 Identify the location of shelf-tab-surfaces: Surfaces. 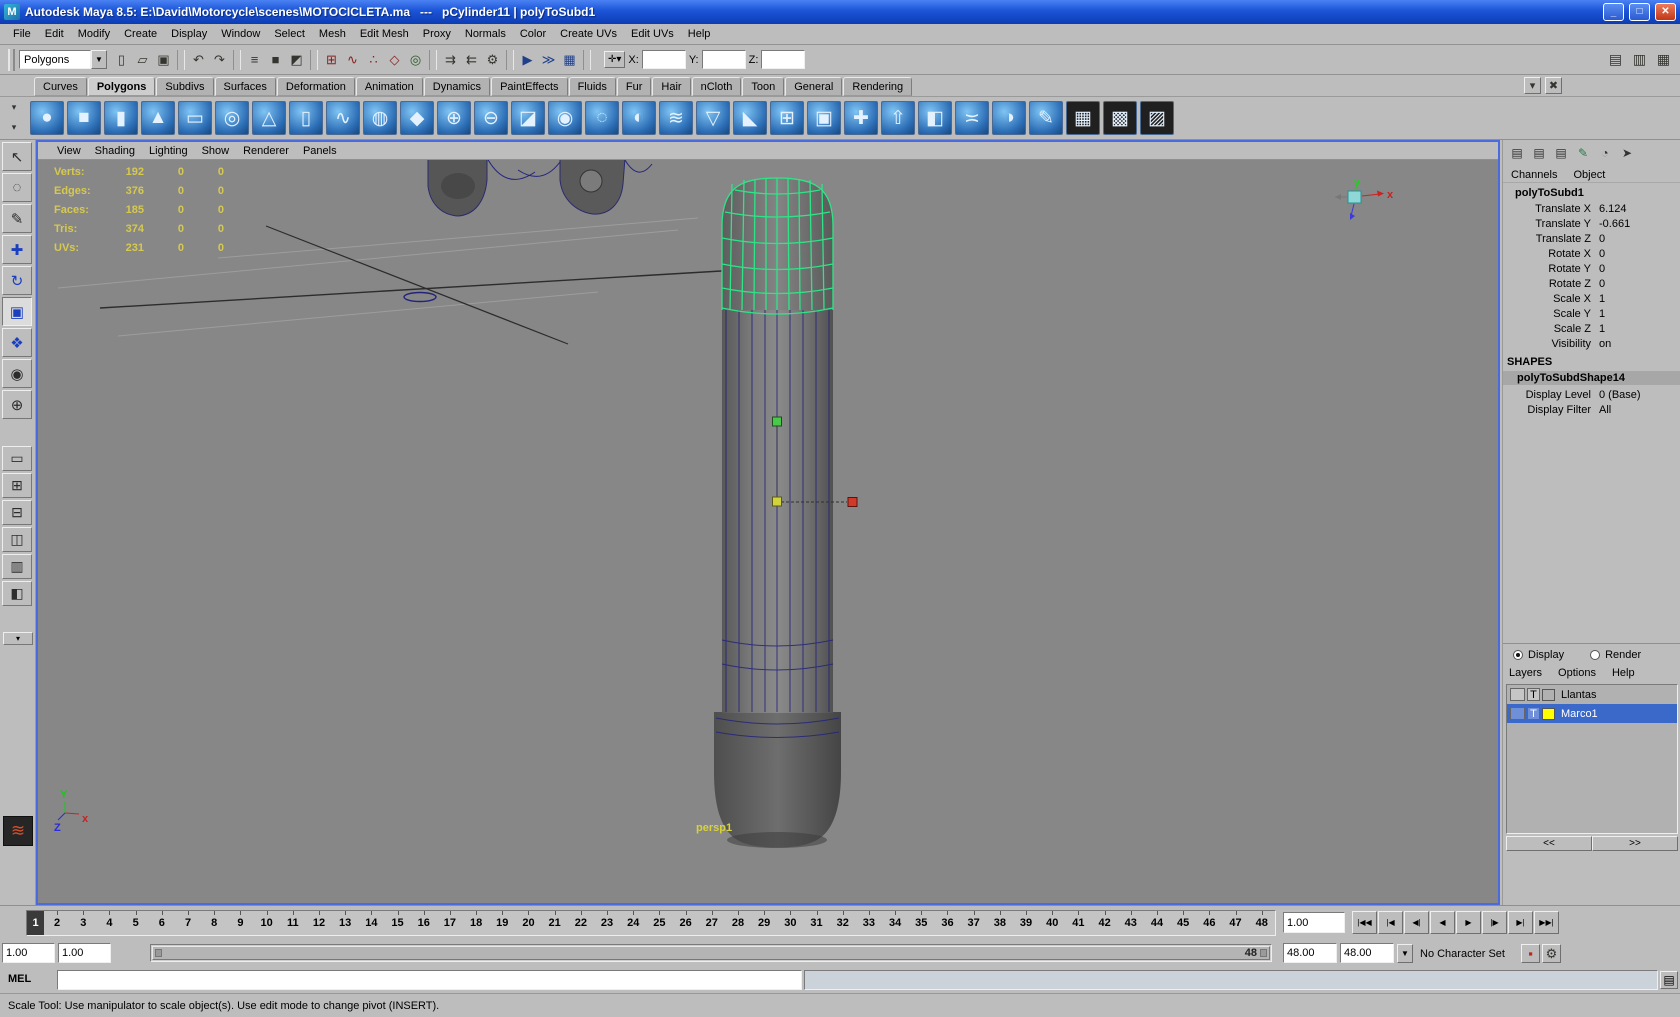
(245, 86).